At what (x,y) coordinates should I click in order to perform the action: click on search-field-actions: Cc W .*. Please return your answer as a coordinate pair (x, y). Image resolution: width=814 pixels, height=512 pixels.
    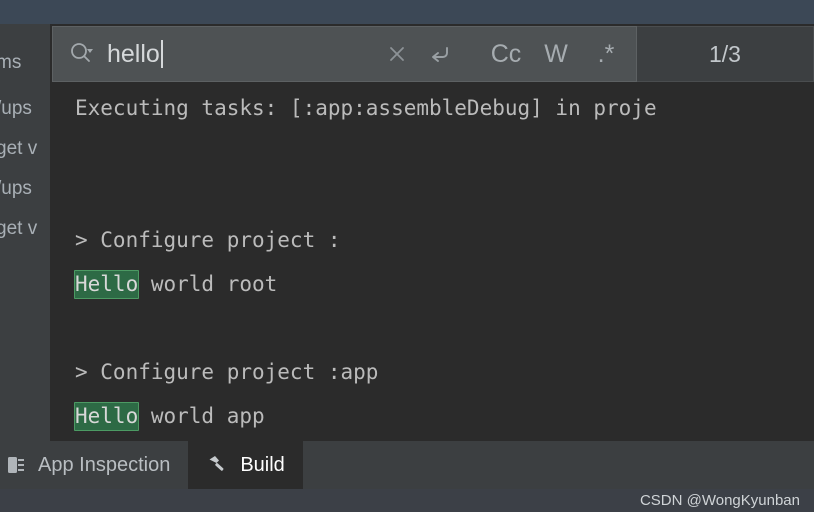
    Looking at the image, I should click on (503, 54).